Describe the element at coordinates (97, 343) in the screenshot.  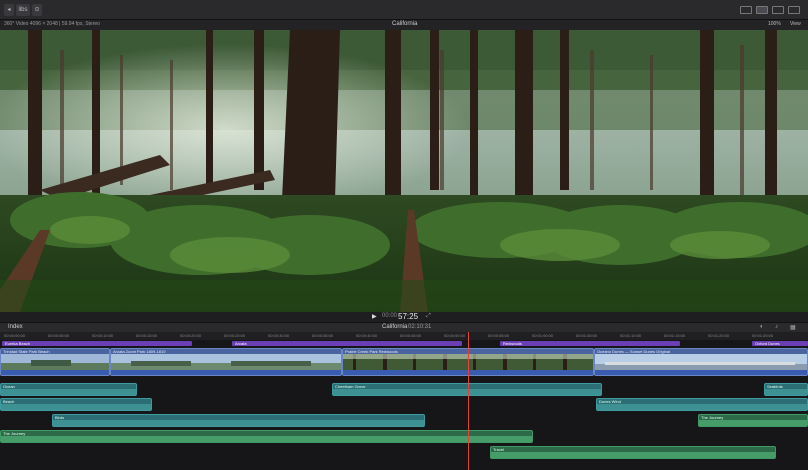
I see `chapter-marker: Eureka Beach` at that location.